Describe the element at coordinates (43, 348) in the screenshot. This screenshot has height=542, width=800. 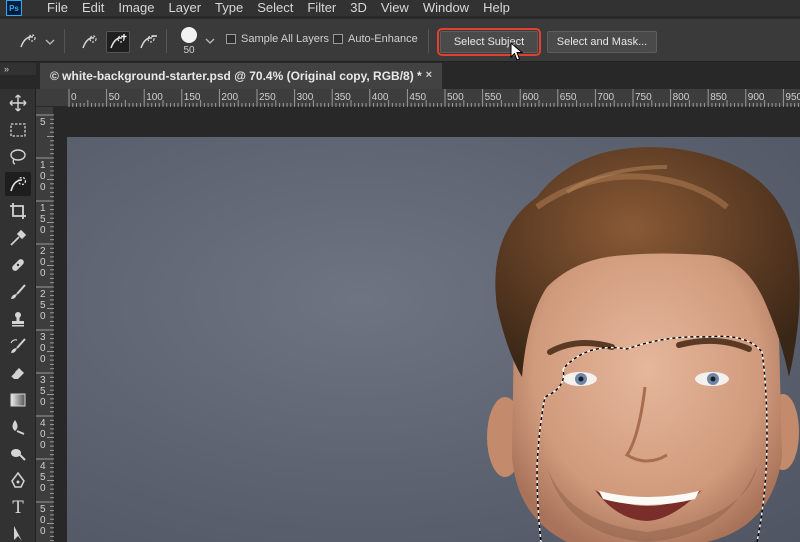
I see `ruler-label: 3 0 0` at that location.